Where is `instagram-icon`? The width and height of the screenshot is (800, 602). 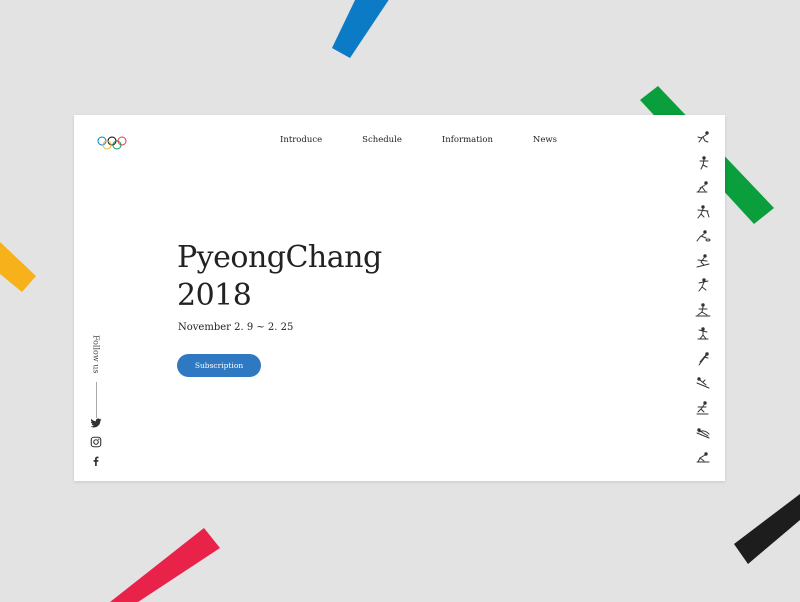
instagram-icon is located at coordinates (96, 442).